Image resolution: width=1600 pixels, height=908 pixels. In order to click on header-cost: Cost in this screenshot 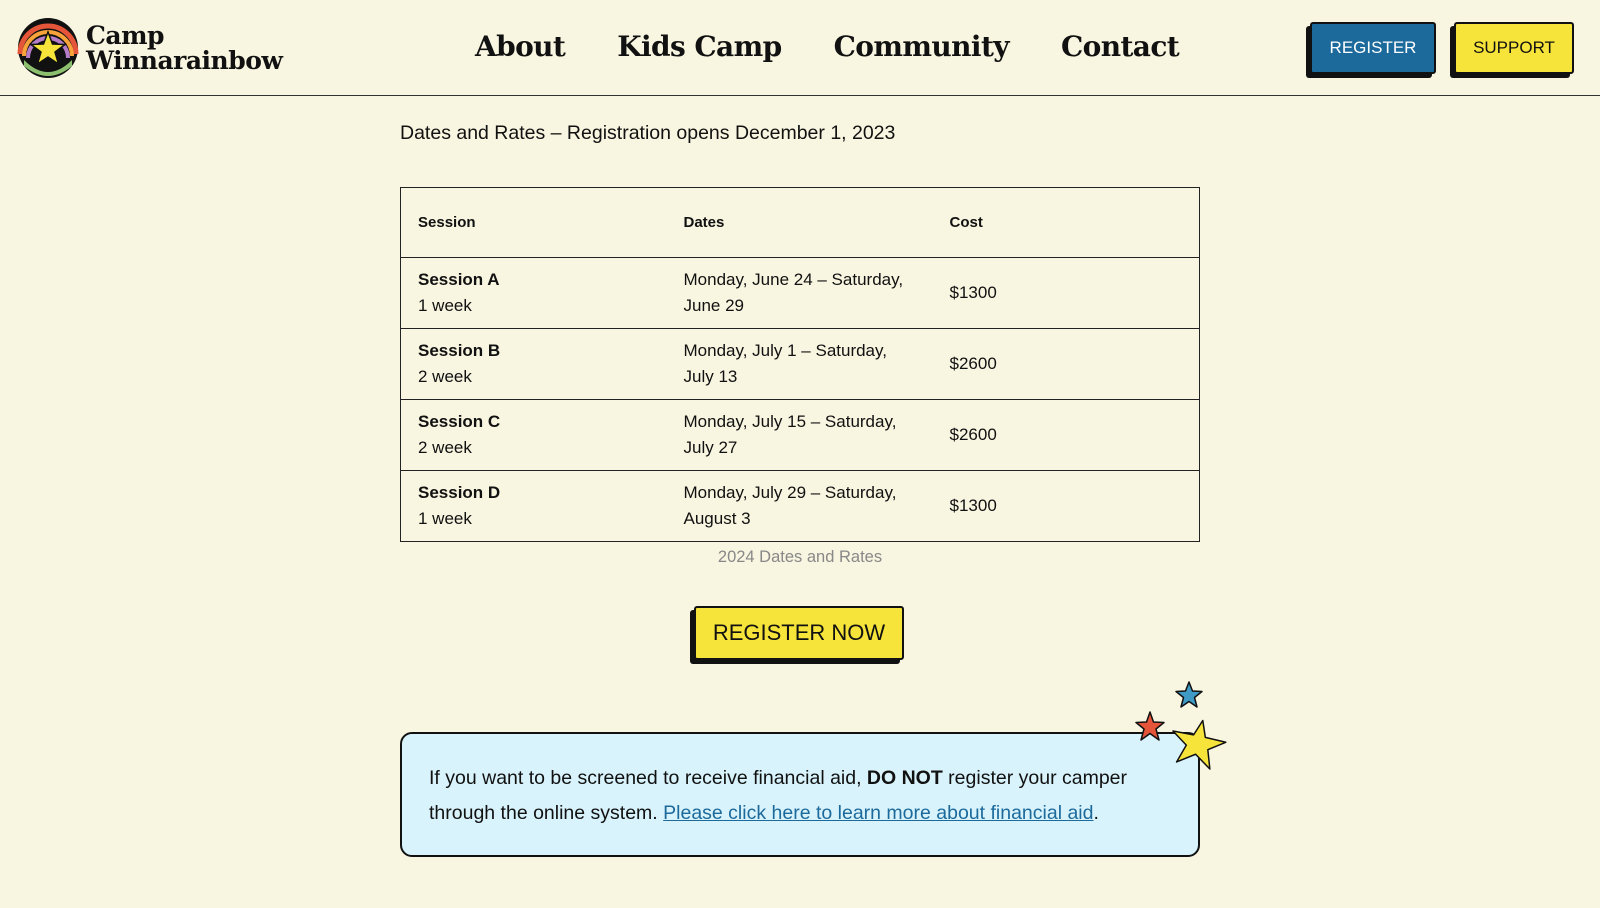, I will do `click(1066, 222)`.